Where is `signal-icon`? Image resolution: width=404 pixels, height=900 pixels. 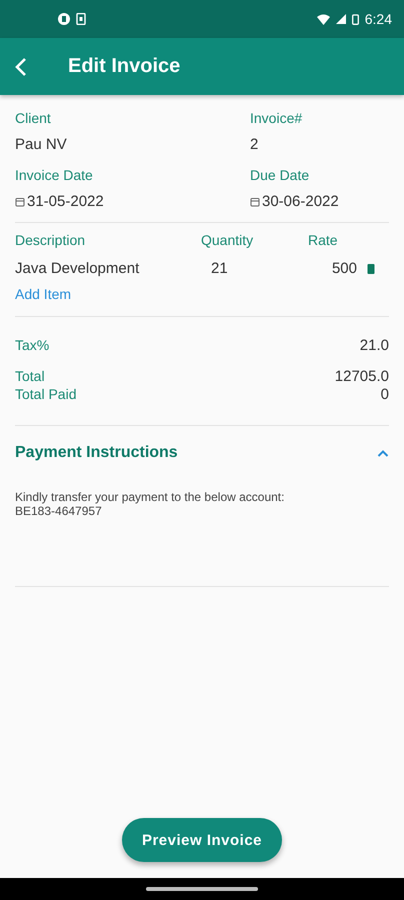 signal-icon is located at coordinates (341, 19).